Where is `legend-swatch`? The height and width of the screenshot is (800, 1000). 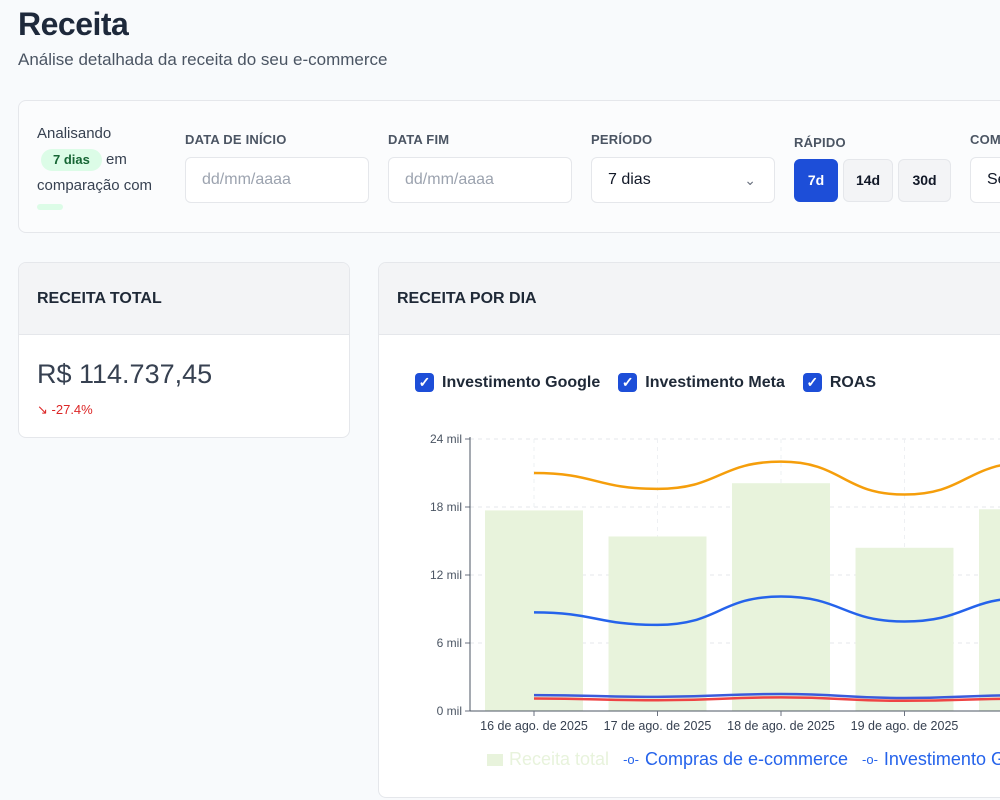
legend-swatch is located at coordinates (495, 759).